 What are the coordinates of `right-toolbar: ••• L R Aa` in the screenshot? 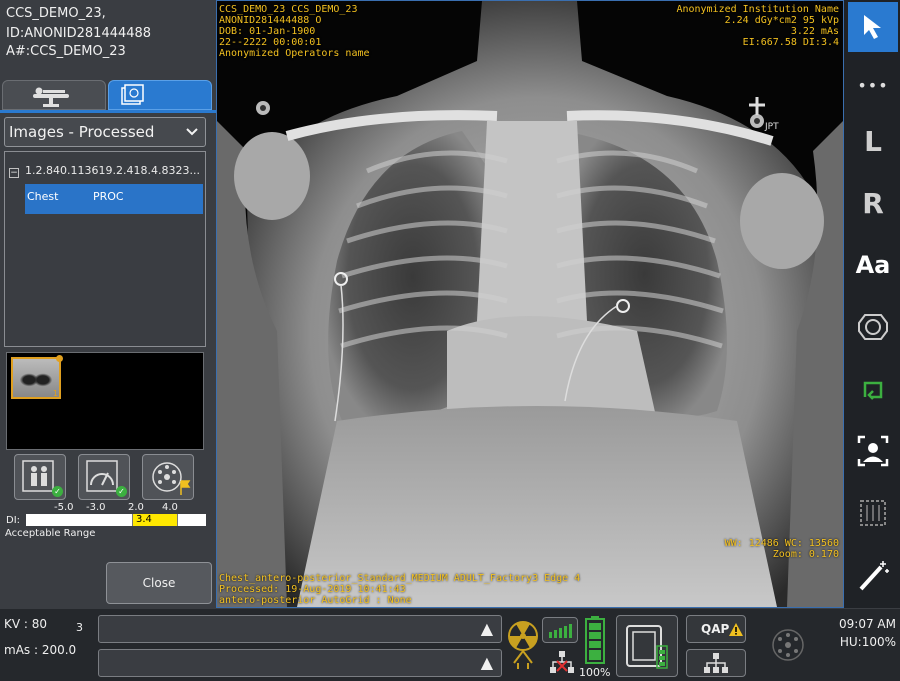 It's located at (872, 304).